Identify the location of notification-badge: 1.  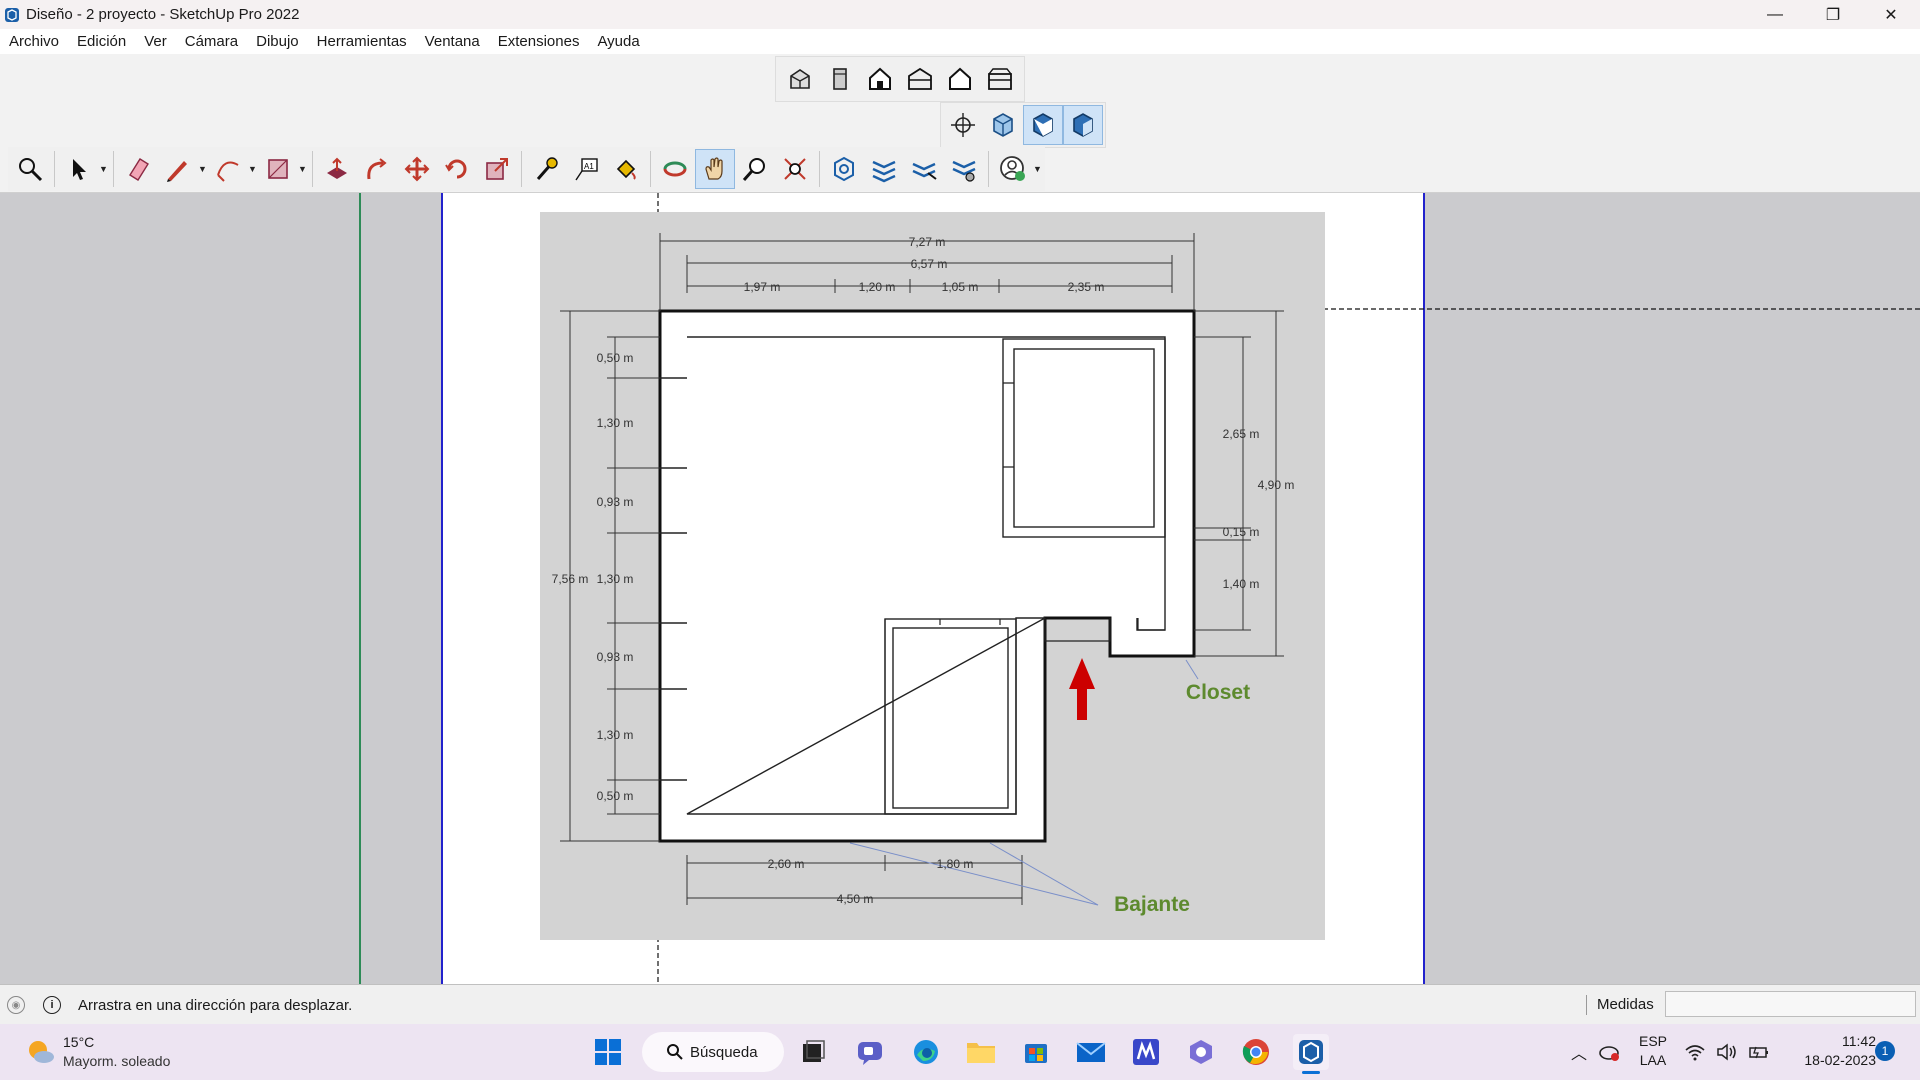
(1885, 1051).